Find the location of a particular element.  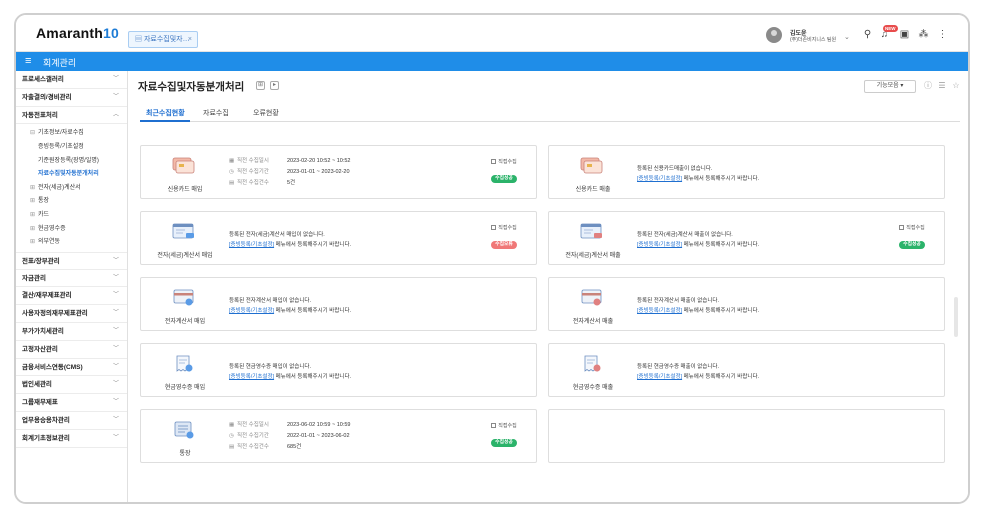

layout-icon: ☰ is located at coordinates (942, 86).